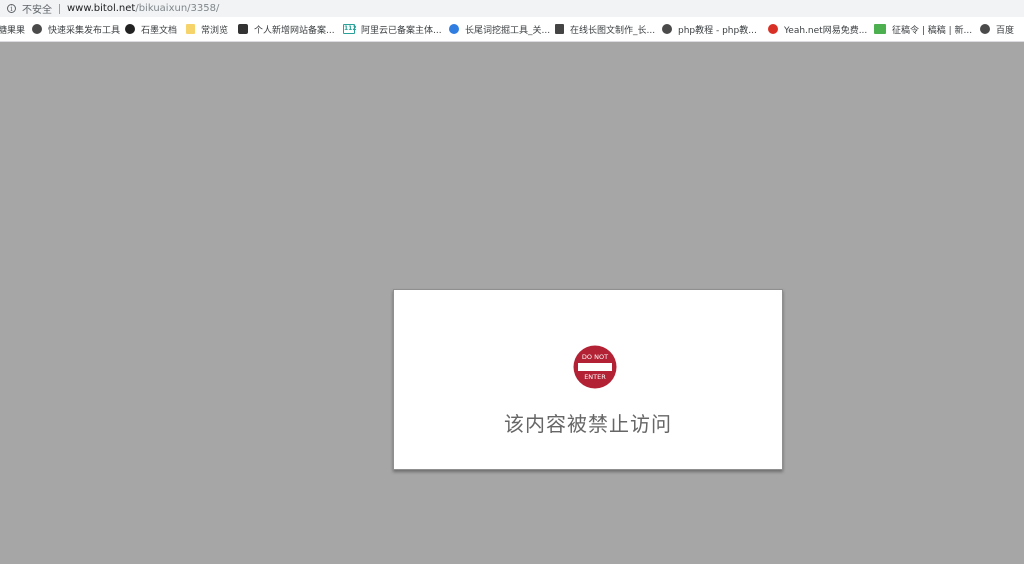 The width and height of the screenshot is (1024, 564). I want to click on sign-bottom-text: ENTER, so click(595, 377).